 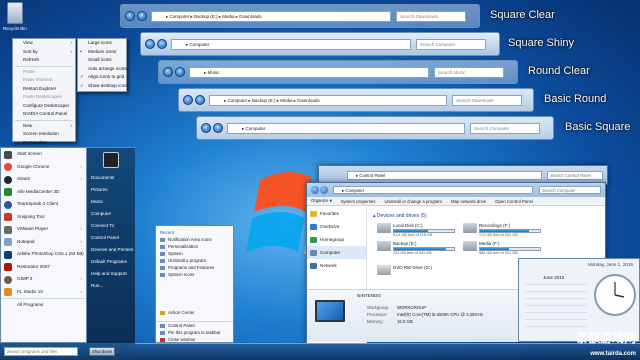 I want to click on address-bar: ▸ Music, so click(x=309, y=72).